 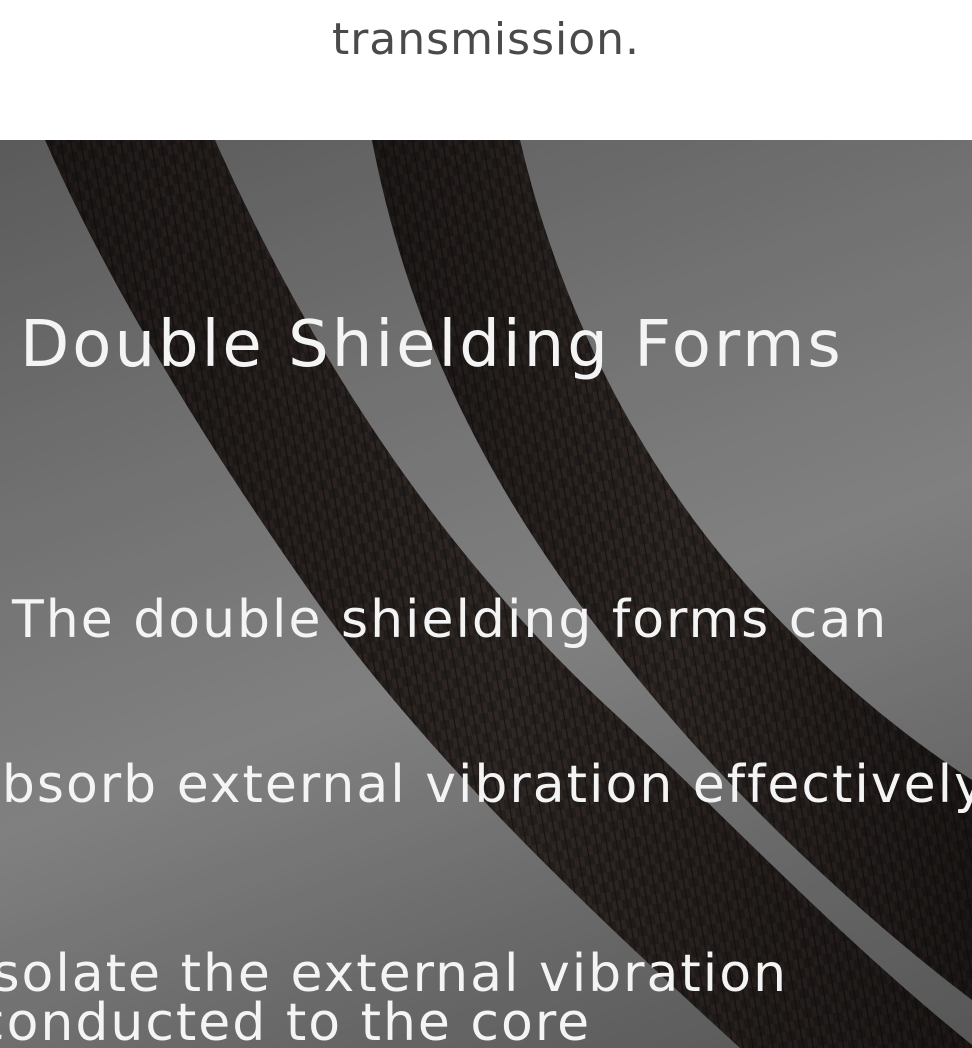 What do you see at coordinates (486, 70) in the screenshot?
I see `top-caption-band: transmission.` at bounding box center [486, 70].